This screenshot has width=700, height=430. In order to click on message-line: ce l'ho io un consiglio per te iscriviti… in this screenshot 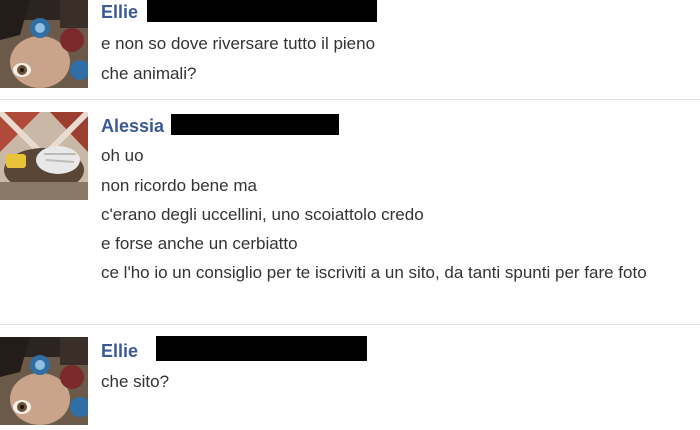, I will do `click(374, 272)`.